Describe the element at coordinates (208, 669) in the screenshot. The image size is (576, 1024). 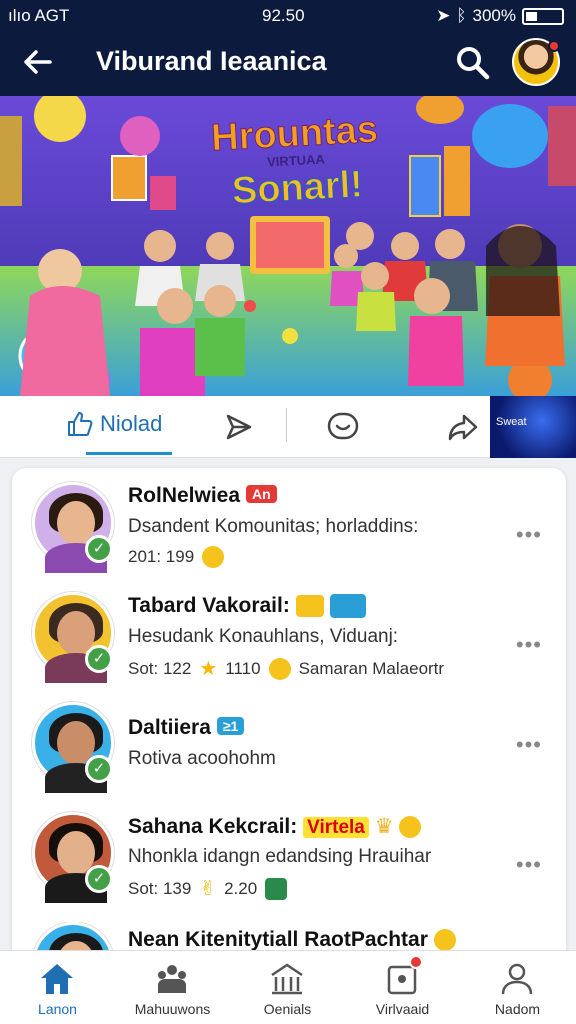
I see `star-icon: ★` at that location.